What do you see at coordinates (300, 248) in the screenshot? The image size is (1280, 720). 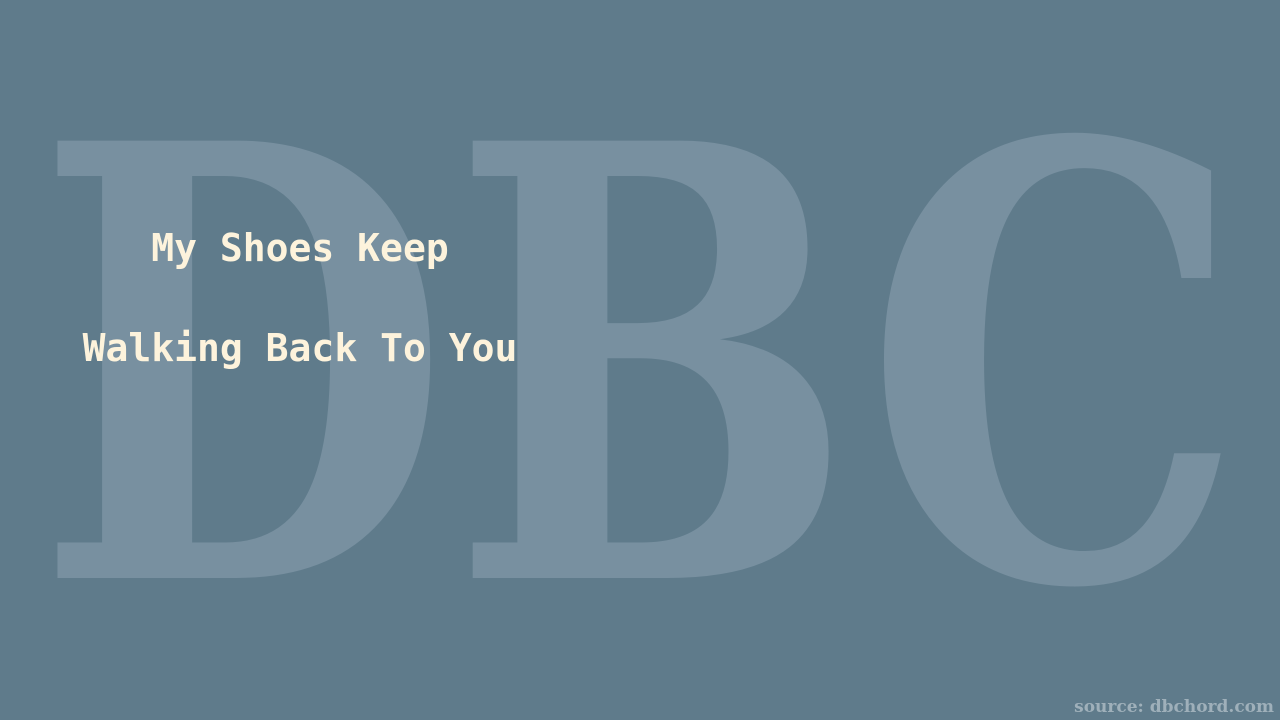 I see `song-title-line-1: My Shoes Keep` at bounding box center [300, 248].